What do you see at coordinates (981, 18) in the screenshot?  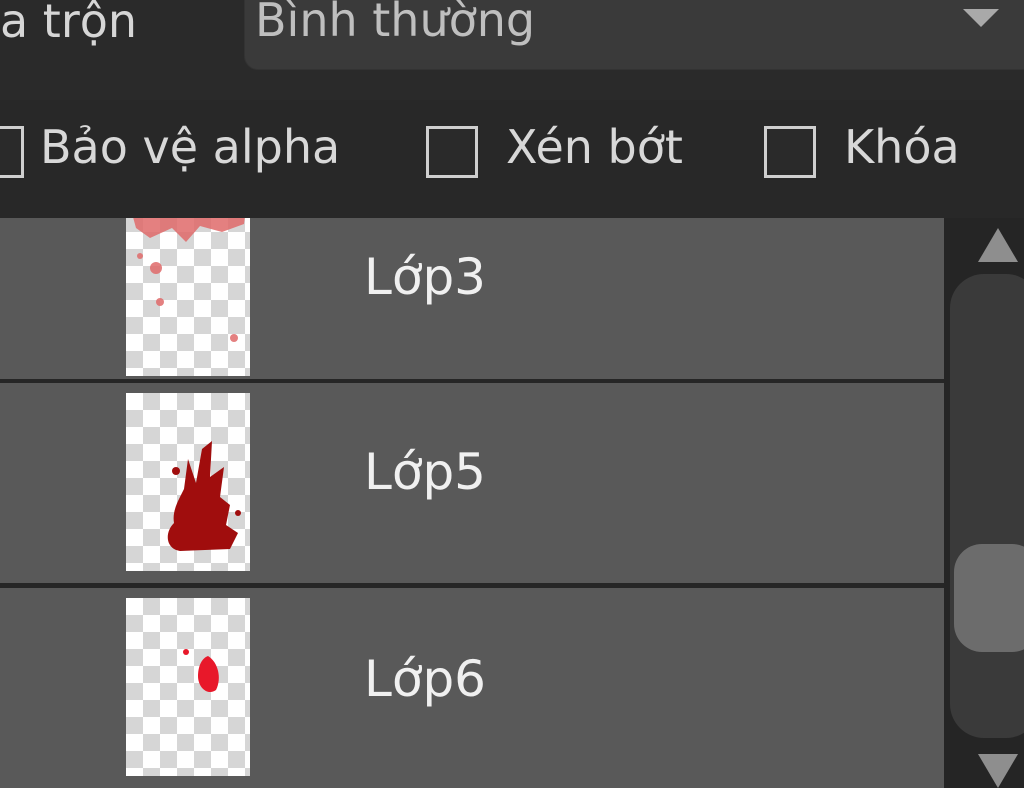 I see `chevron-down-icon` at bounding box center [981, 18].